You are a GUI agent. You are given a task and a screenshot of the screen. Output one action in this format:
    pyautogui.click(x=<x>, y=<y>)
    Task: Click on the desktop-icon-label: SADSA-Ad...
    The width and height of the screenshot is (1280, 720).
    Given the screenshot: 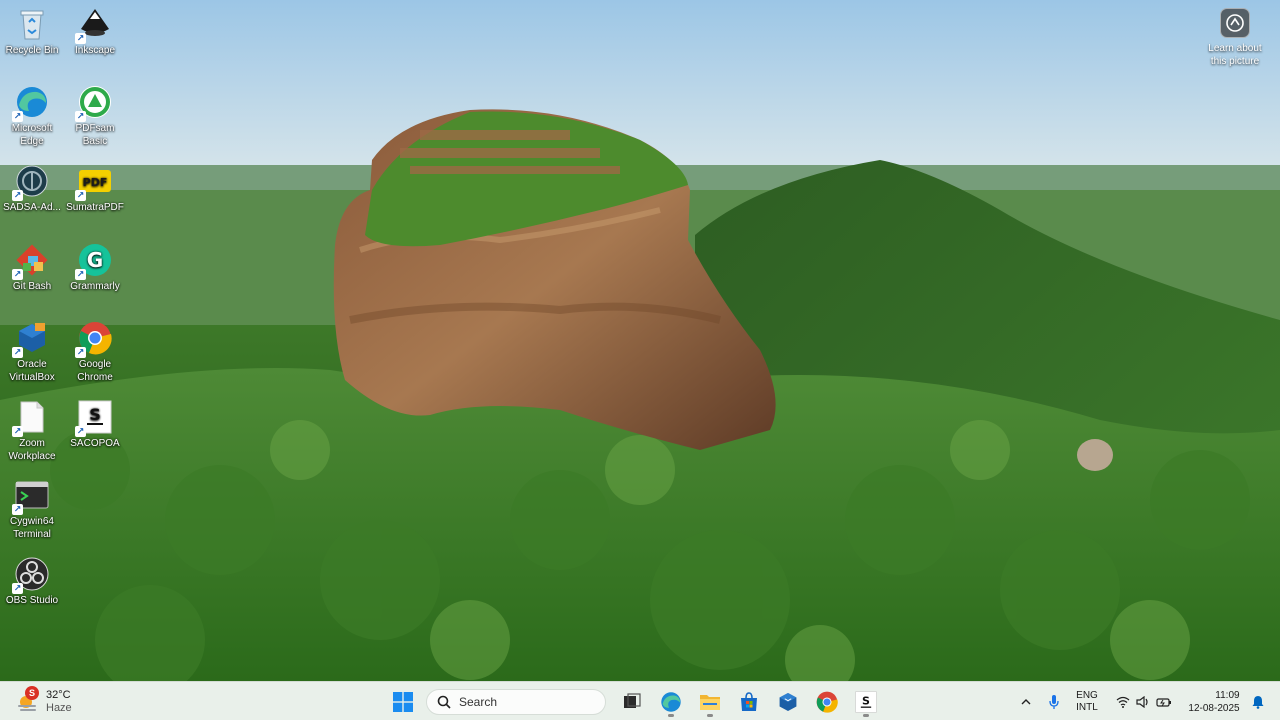 What is the action you would take?
    pyautogui.click(x=32, y=207)
    